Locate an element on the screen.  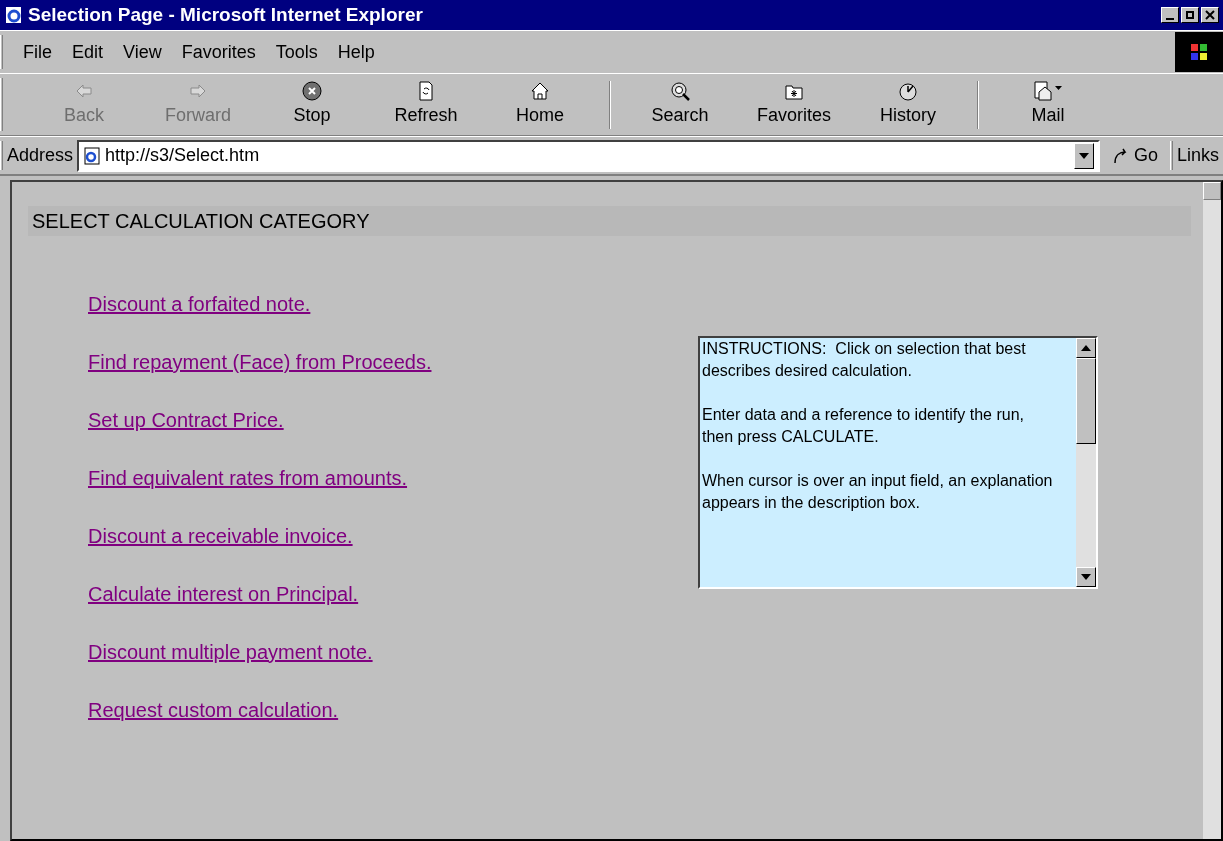
scroll-down-icon is located at coordinates (1086, 577).